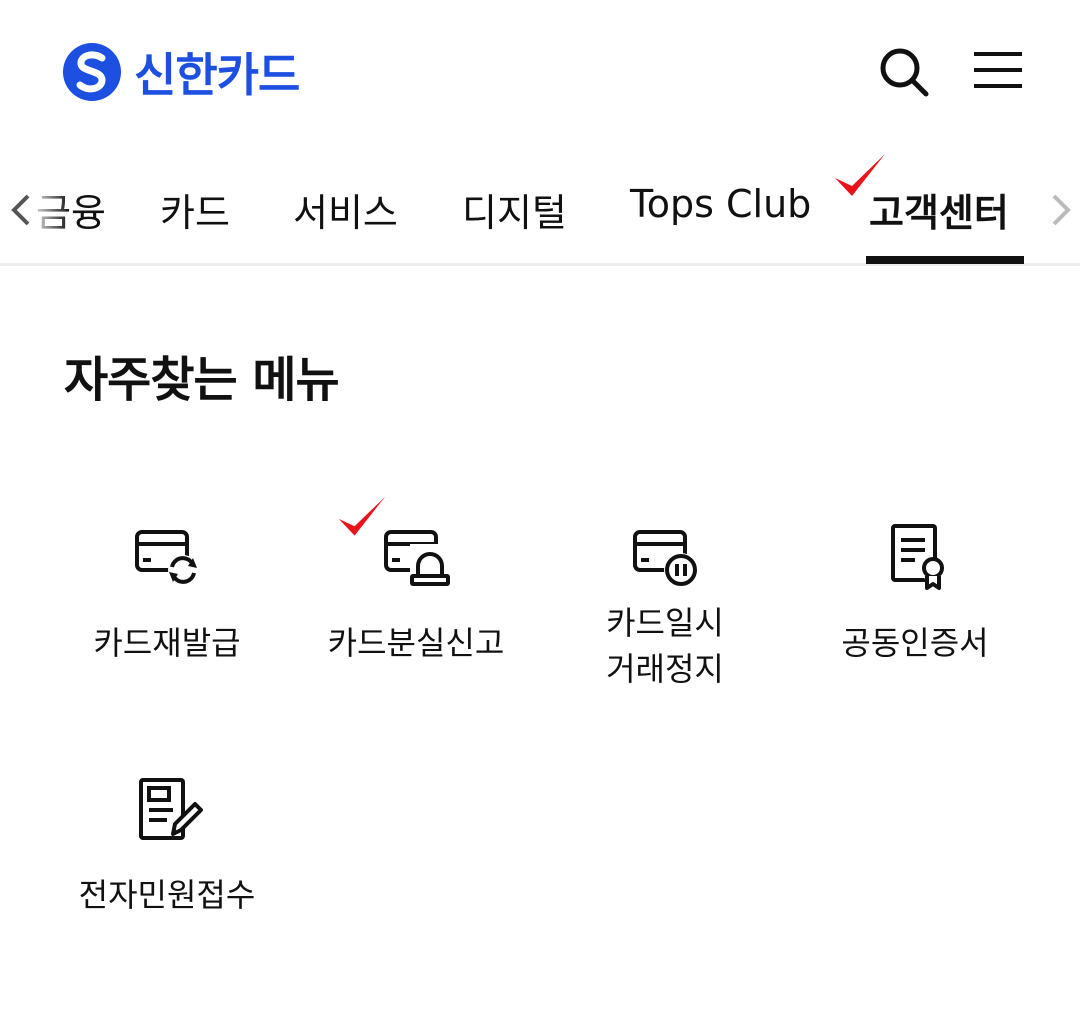 Image resolution: width=1080 pixels, height=1035 pixels. I want to click on card-suspend-icon, so click(665, 558).